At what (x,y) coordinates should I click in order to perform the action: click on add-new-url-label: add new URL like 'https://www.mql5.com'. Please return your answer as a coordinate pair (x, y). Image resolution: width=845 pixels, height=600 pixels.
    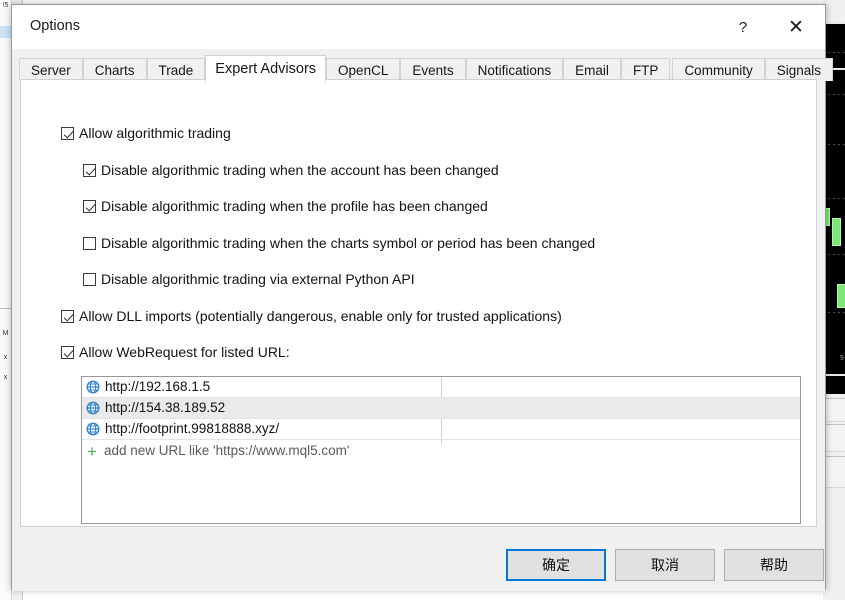
    Looking at the image, I should click on (226, 450).